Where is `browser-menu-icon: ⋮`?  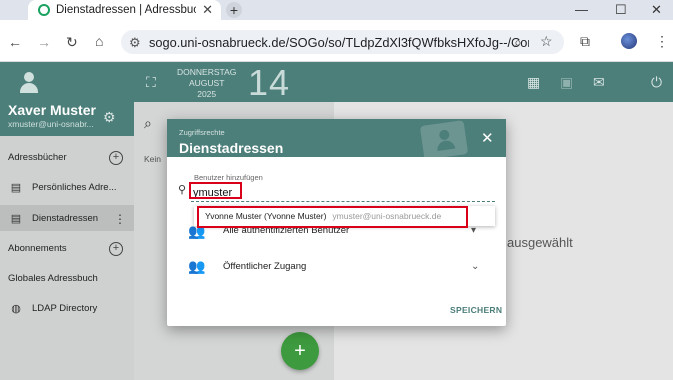
browser-menu-icon: ⋮ is located at coordinates (662, 41).